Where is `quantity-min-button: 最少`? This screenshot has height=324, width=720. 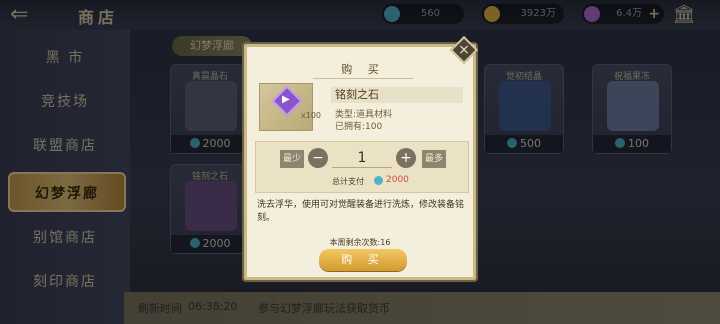 quantity-min-button: 最少 is located at coordinates (292, 159).